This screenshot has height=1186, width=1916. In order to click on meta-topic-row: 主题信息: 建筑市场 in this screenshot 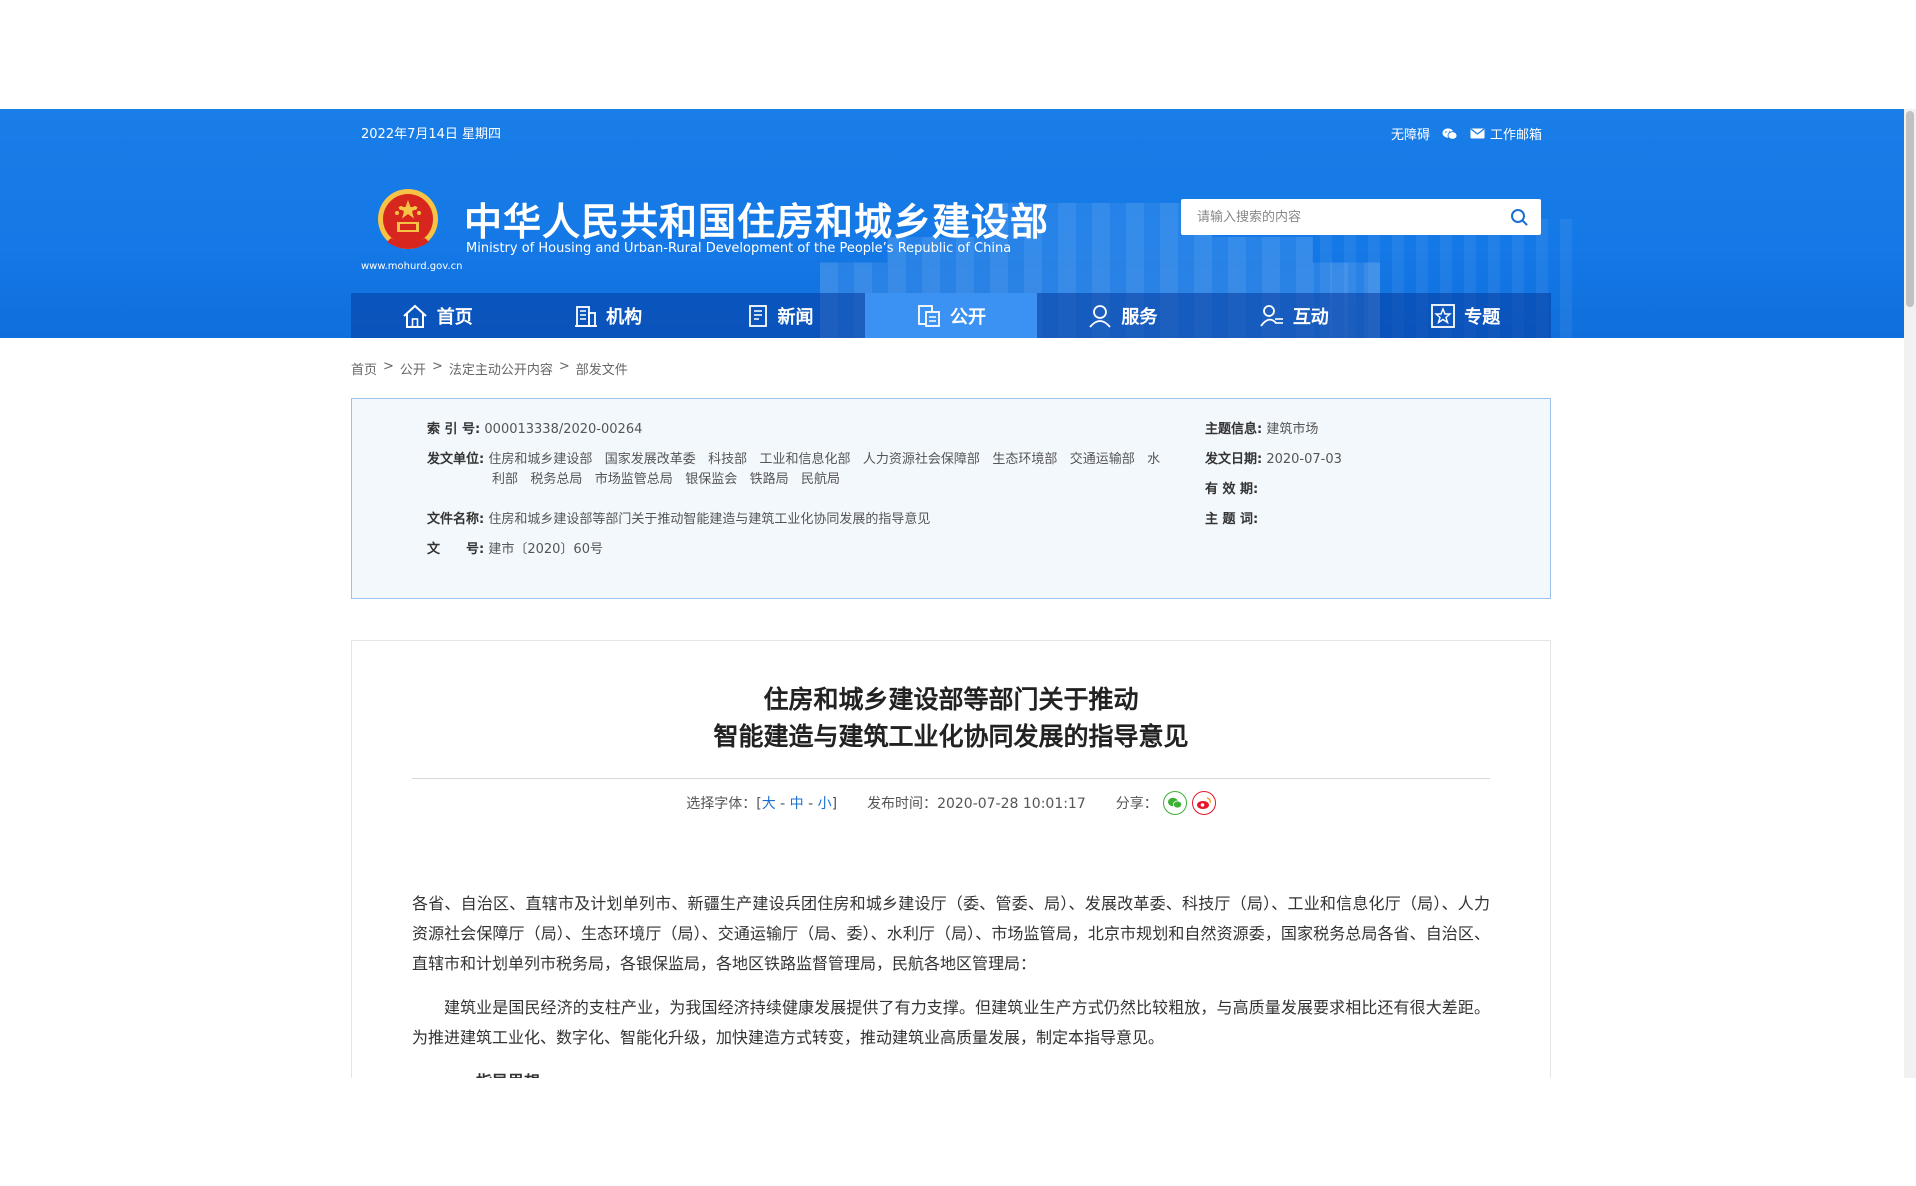, I will do `click(1261, 430)`.